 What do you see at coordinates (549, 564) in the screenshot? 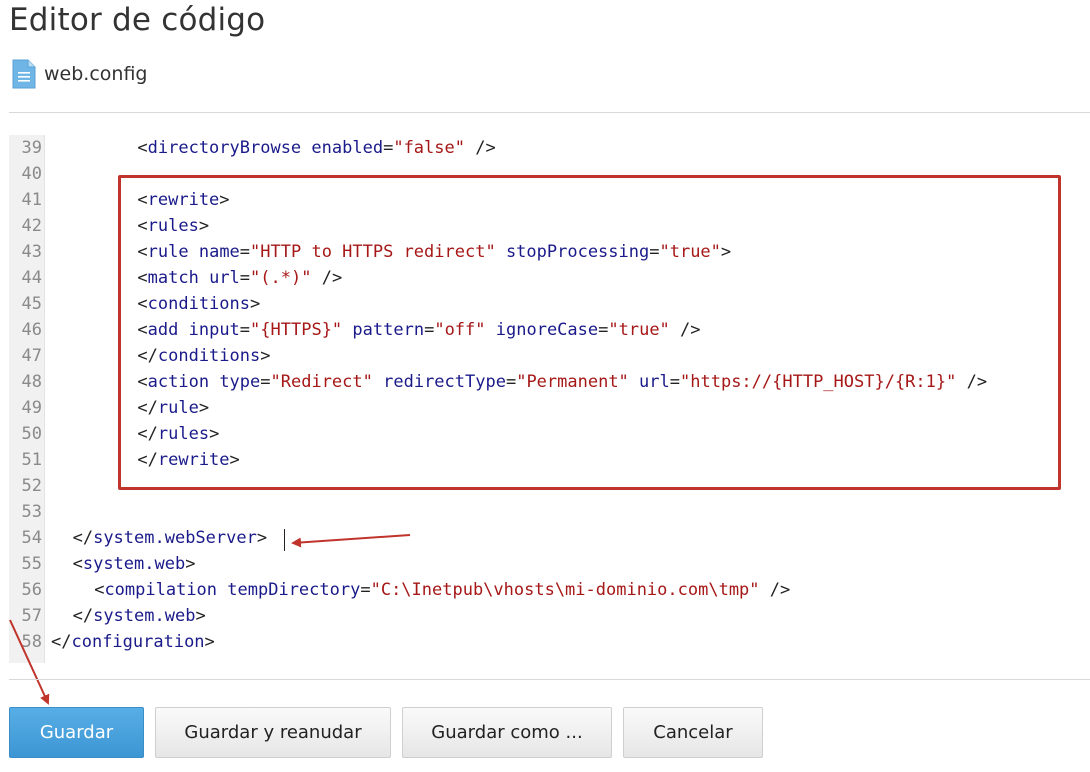
I see `code-line: 55 <system.web>` at bounding box center [549, 564].